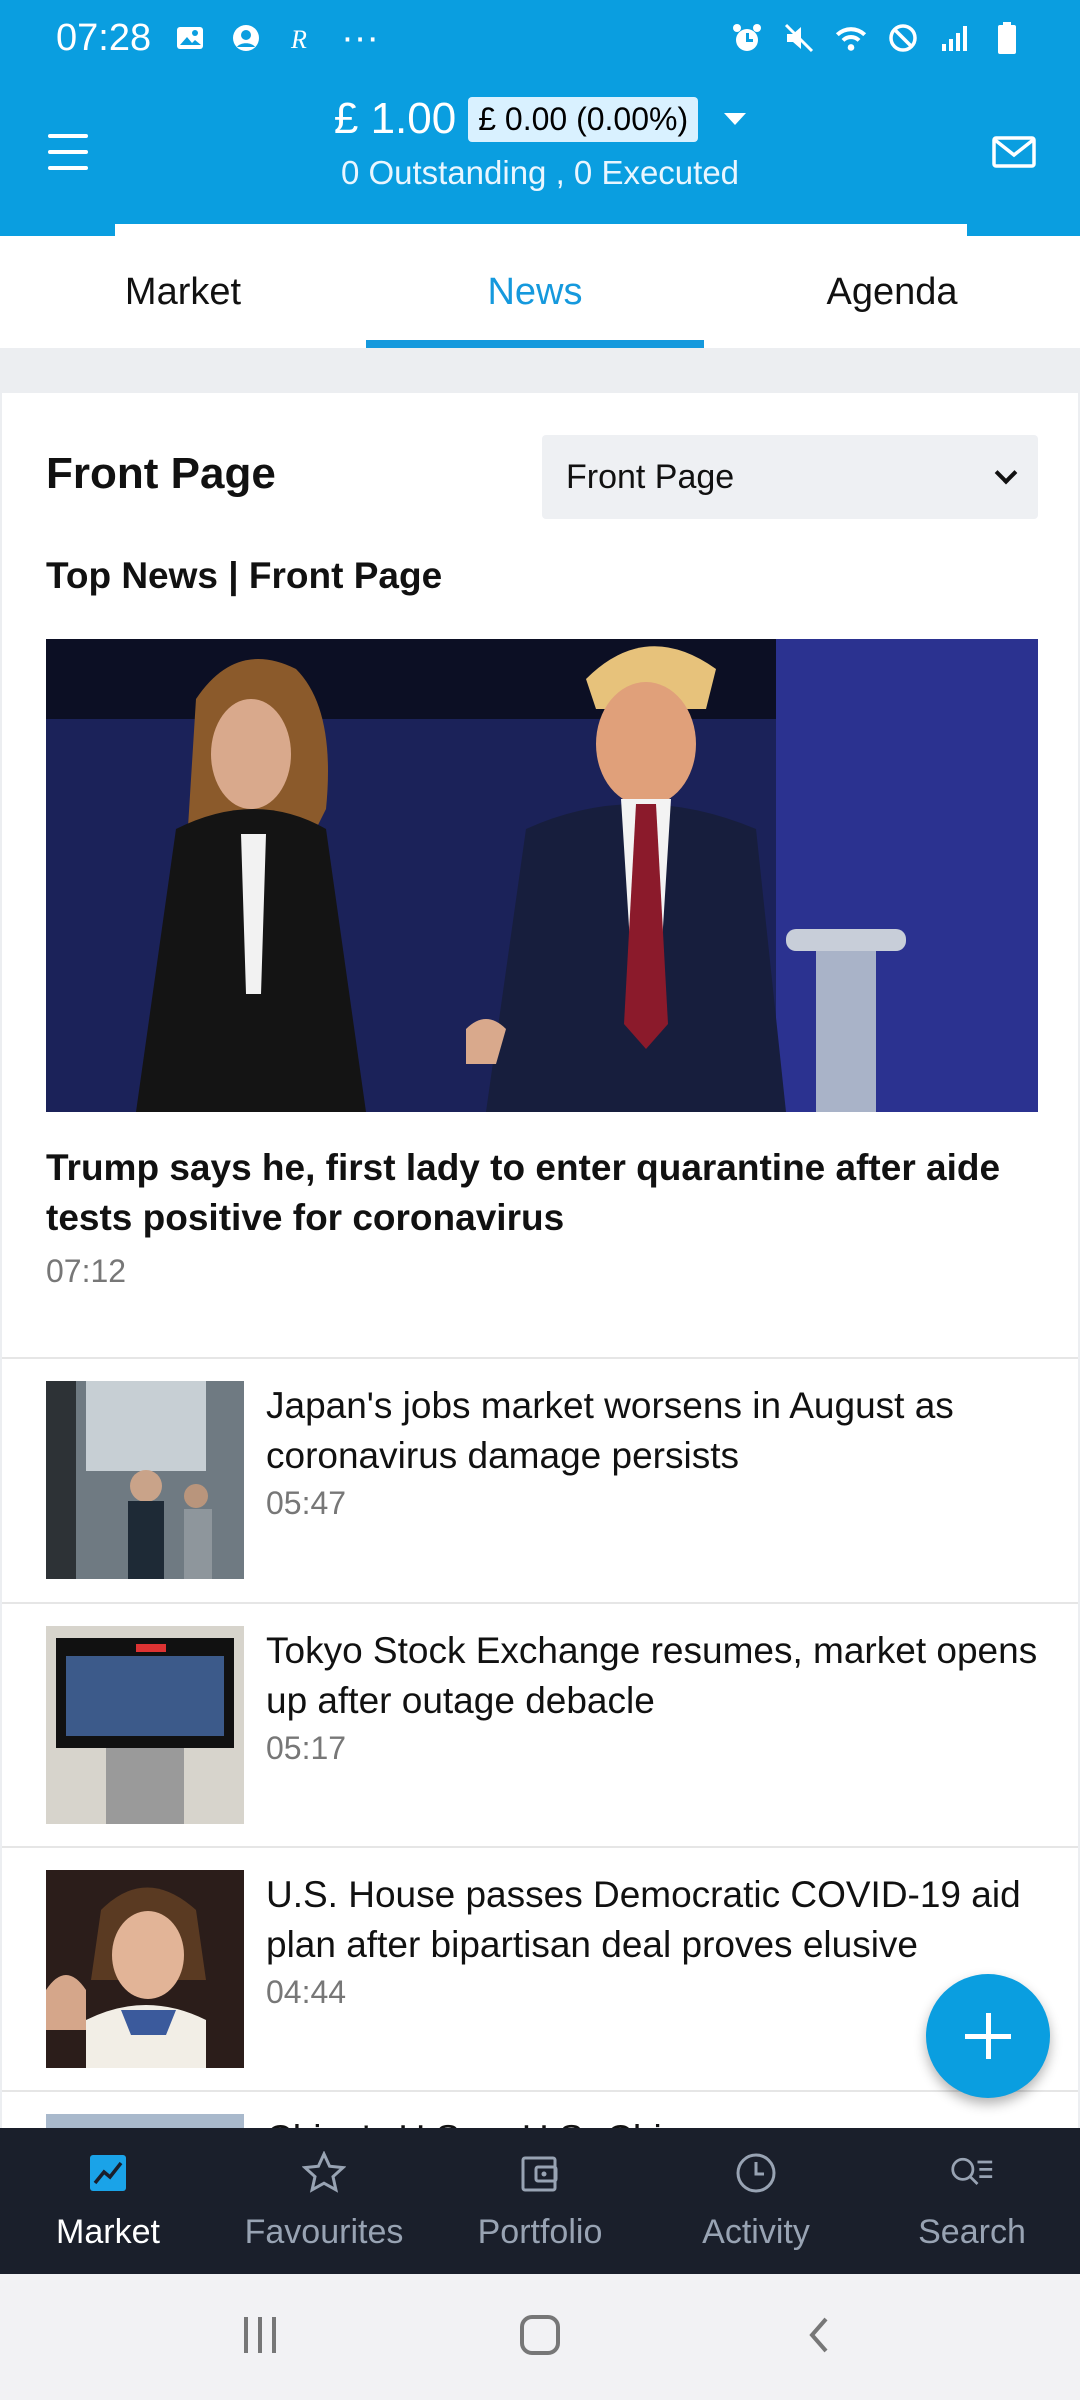  I want to click on signal-icon, so click(955, 38).